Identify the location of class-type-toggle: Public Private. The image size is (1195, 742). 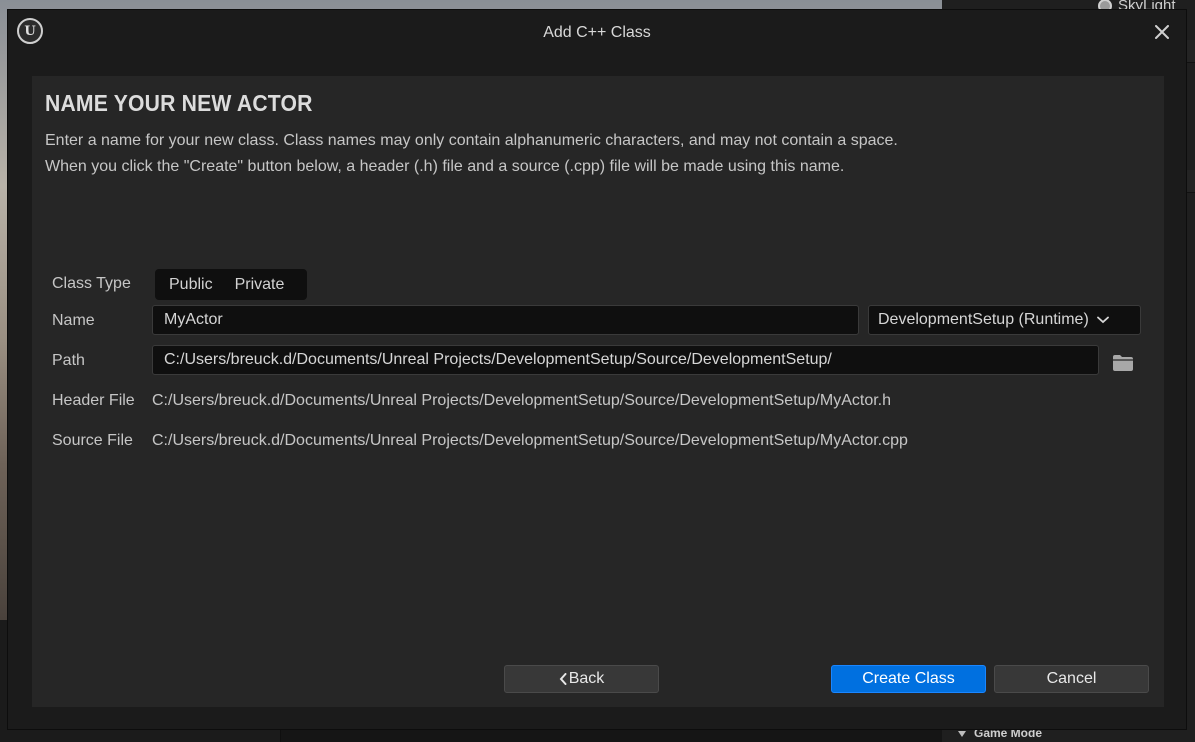
(231, 284).